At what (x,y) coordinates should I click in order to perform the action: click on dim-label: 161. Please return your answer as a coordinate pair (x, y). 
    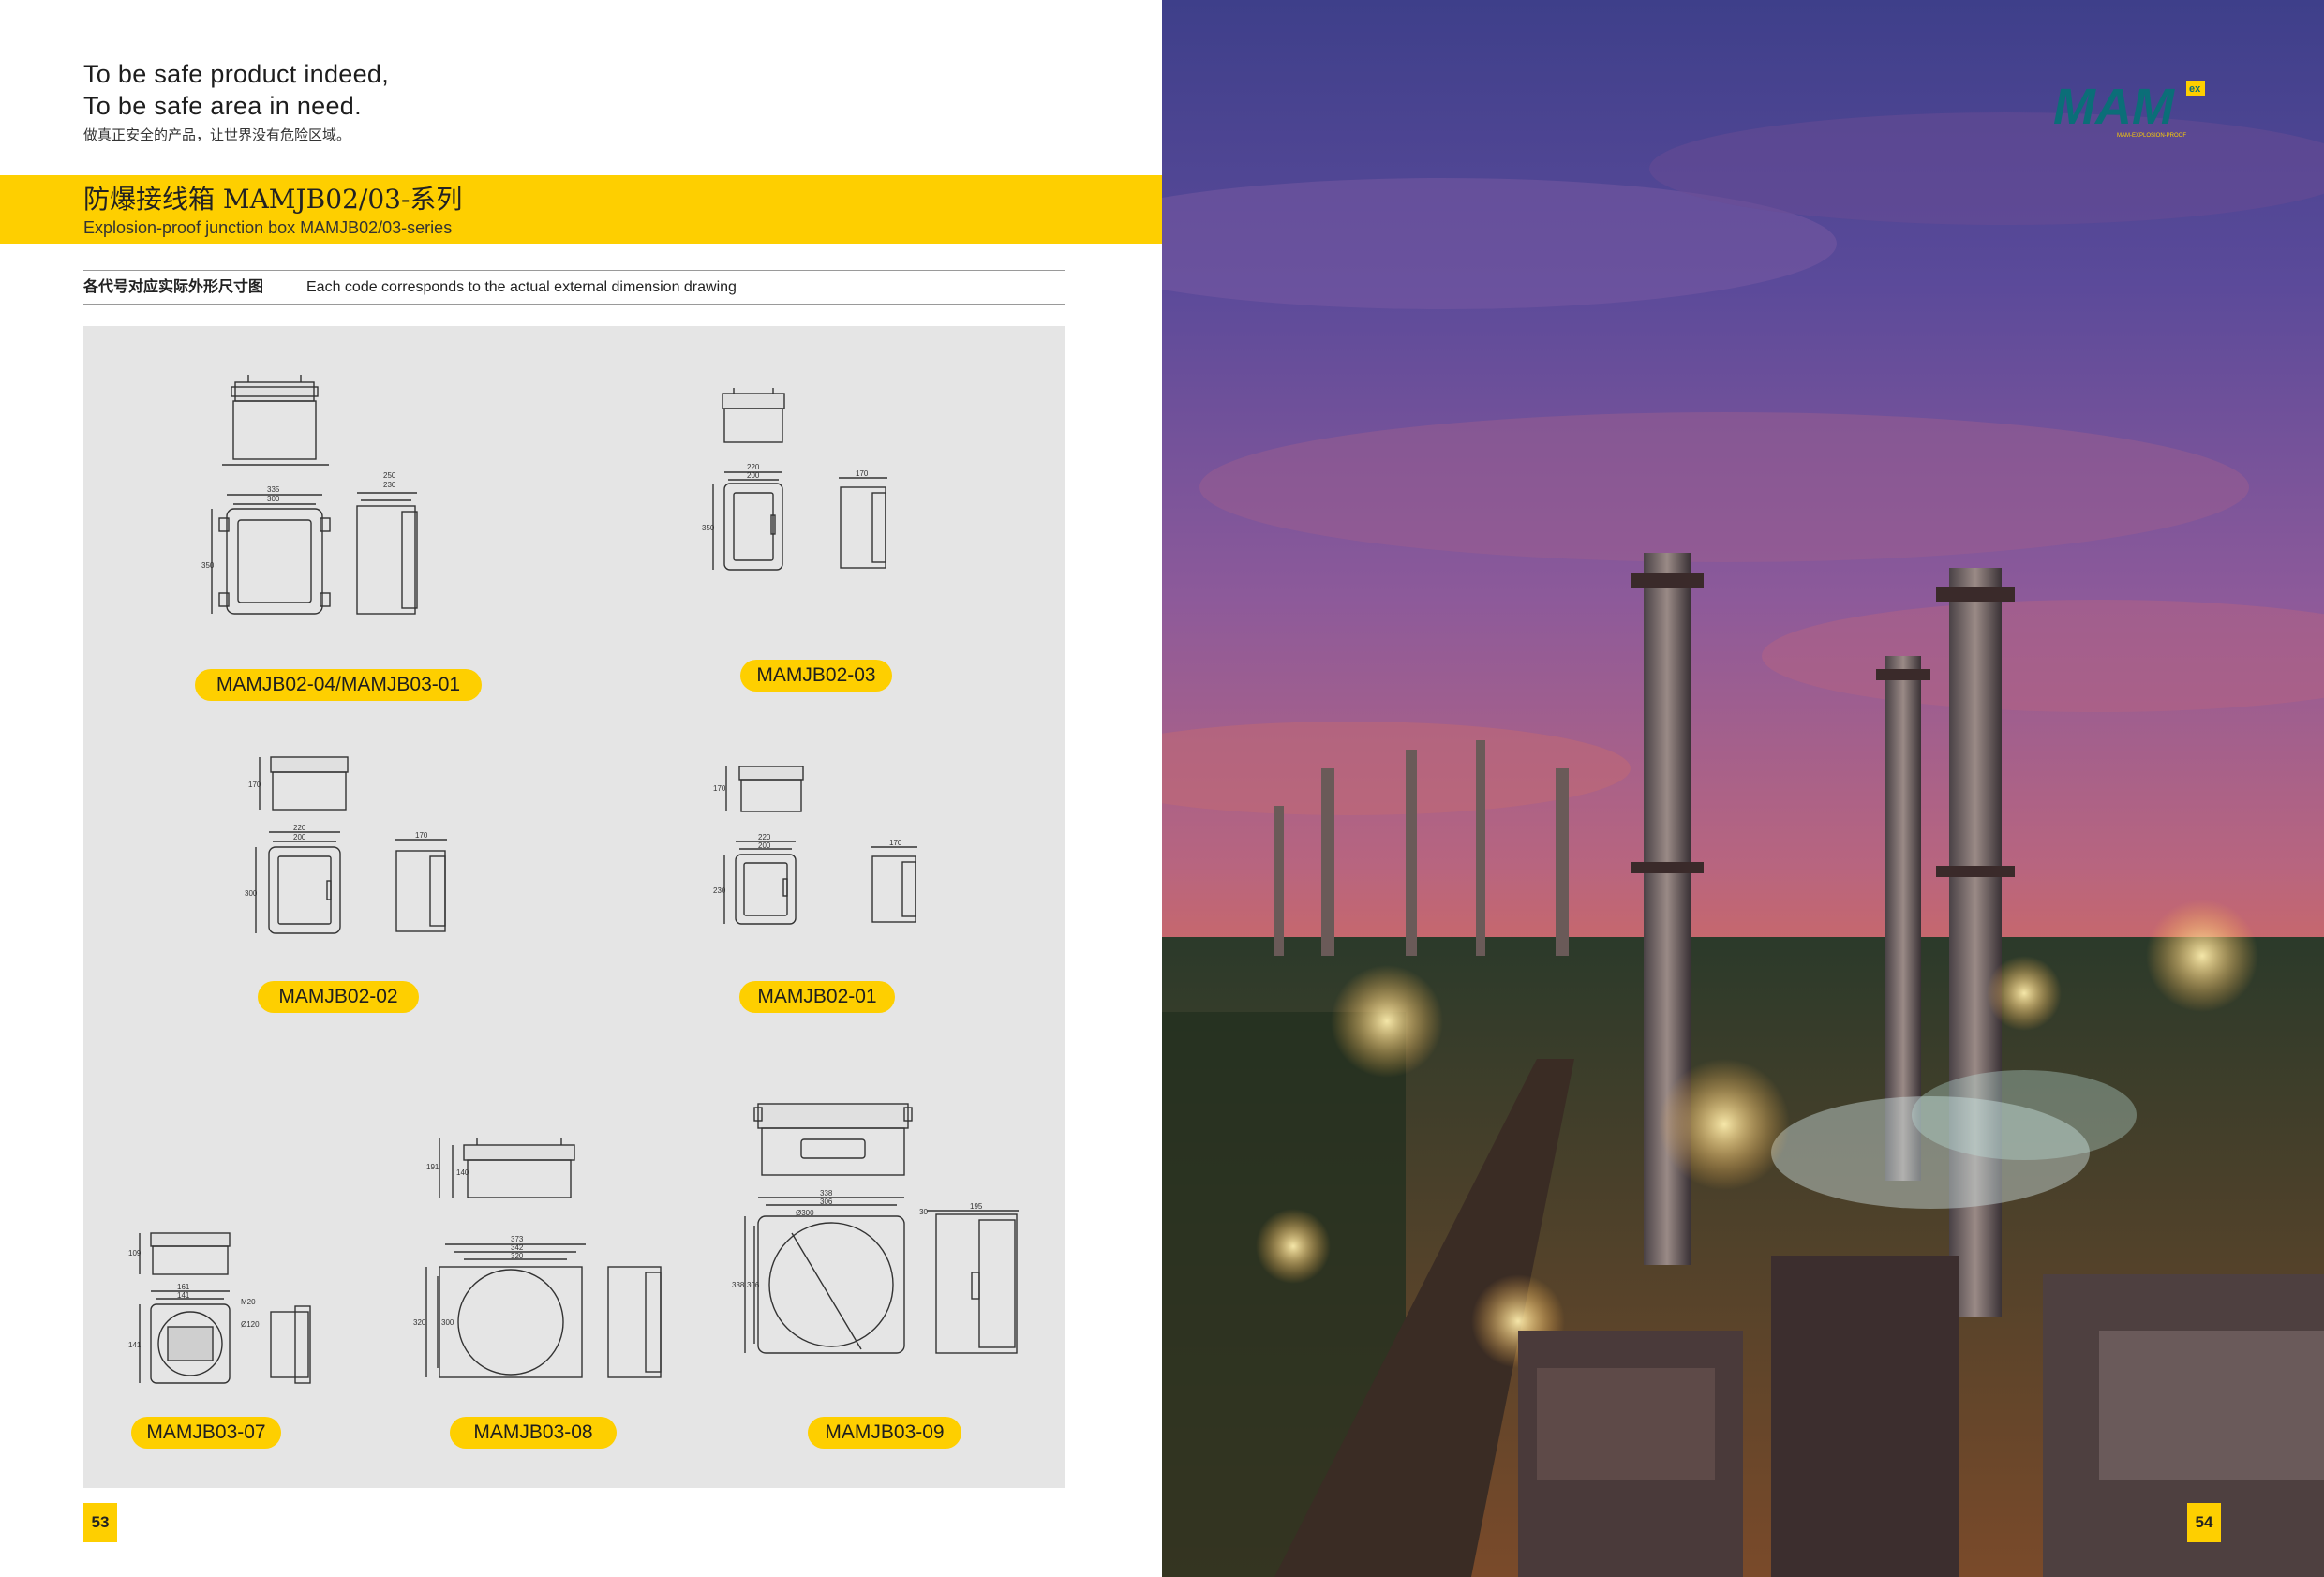
    Looking at the image, I should click on (183, 1287).